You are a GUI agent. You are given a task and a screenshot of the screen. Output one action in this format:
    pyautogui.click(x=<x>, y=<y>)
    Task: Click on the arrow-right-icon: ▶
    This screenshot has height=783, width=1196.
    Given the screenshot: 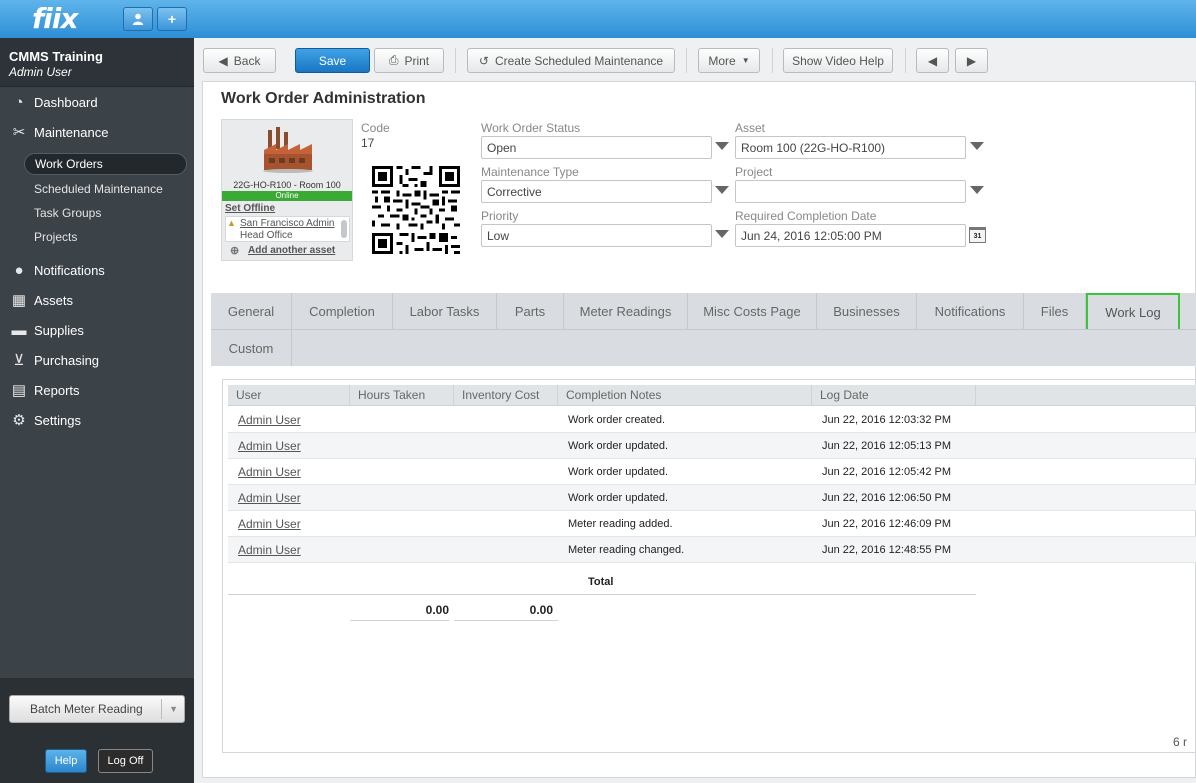 What is the action you would take?
    pyautogui.click(x=971, y=60)
    